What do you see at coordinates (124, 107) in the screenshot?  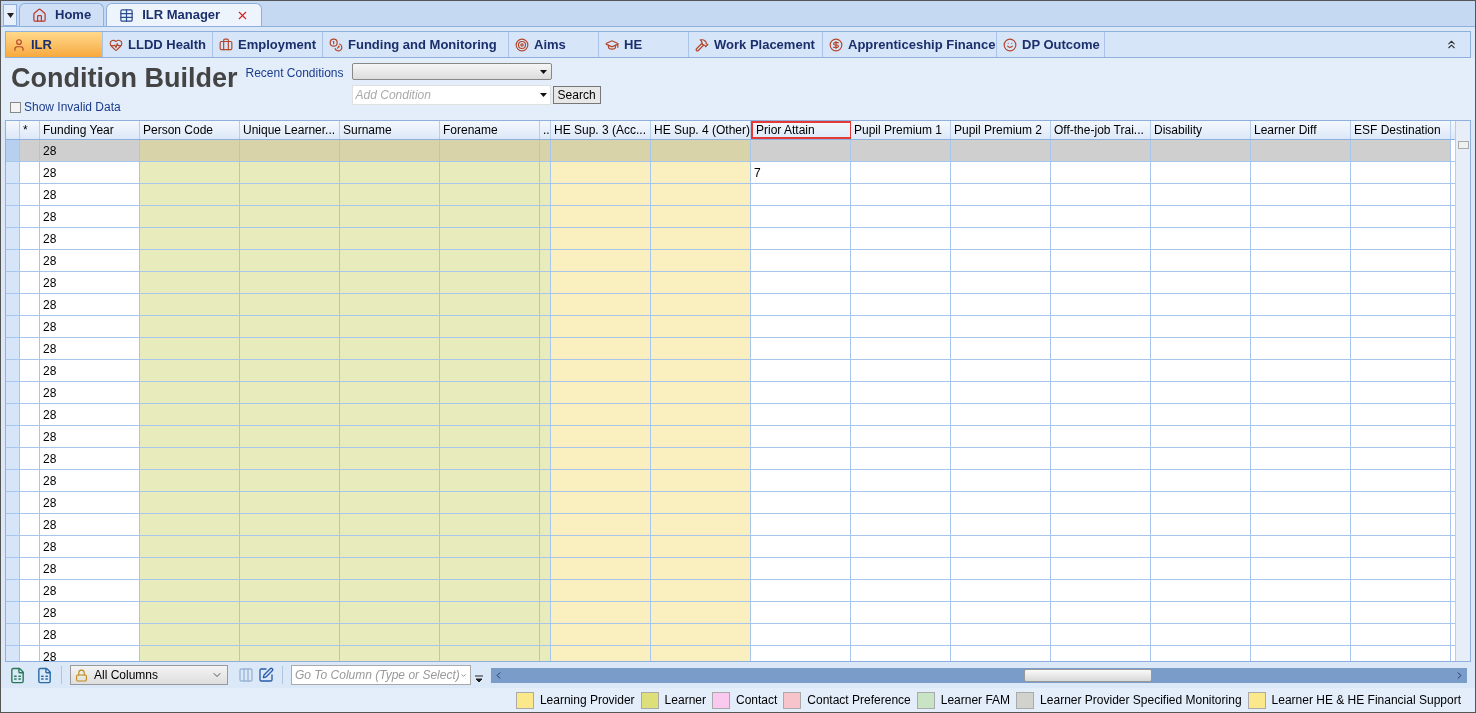 I see `show-invalid-checkbox: Show Invalid Data` at bounding box center [124, 107].